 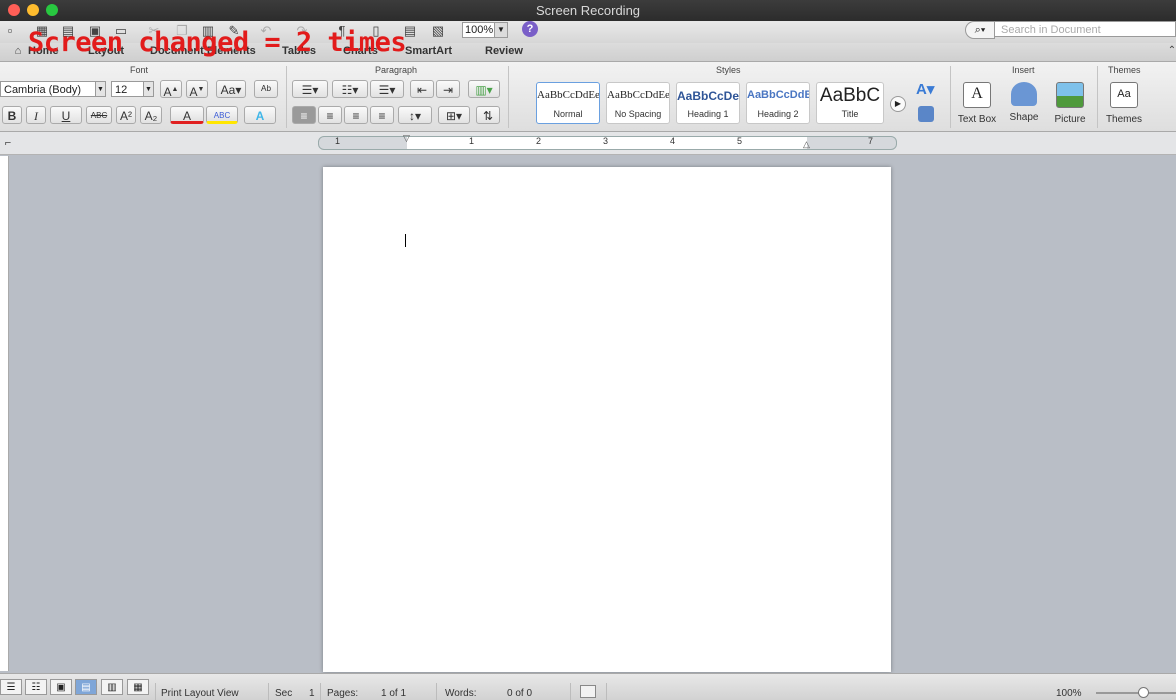 What do you see at coordinates (151, 115) in the screenshot?
I see `subscript-button: A₂` at bounding box center [151, 115].